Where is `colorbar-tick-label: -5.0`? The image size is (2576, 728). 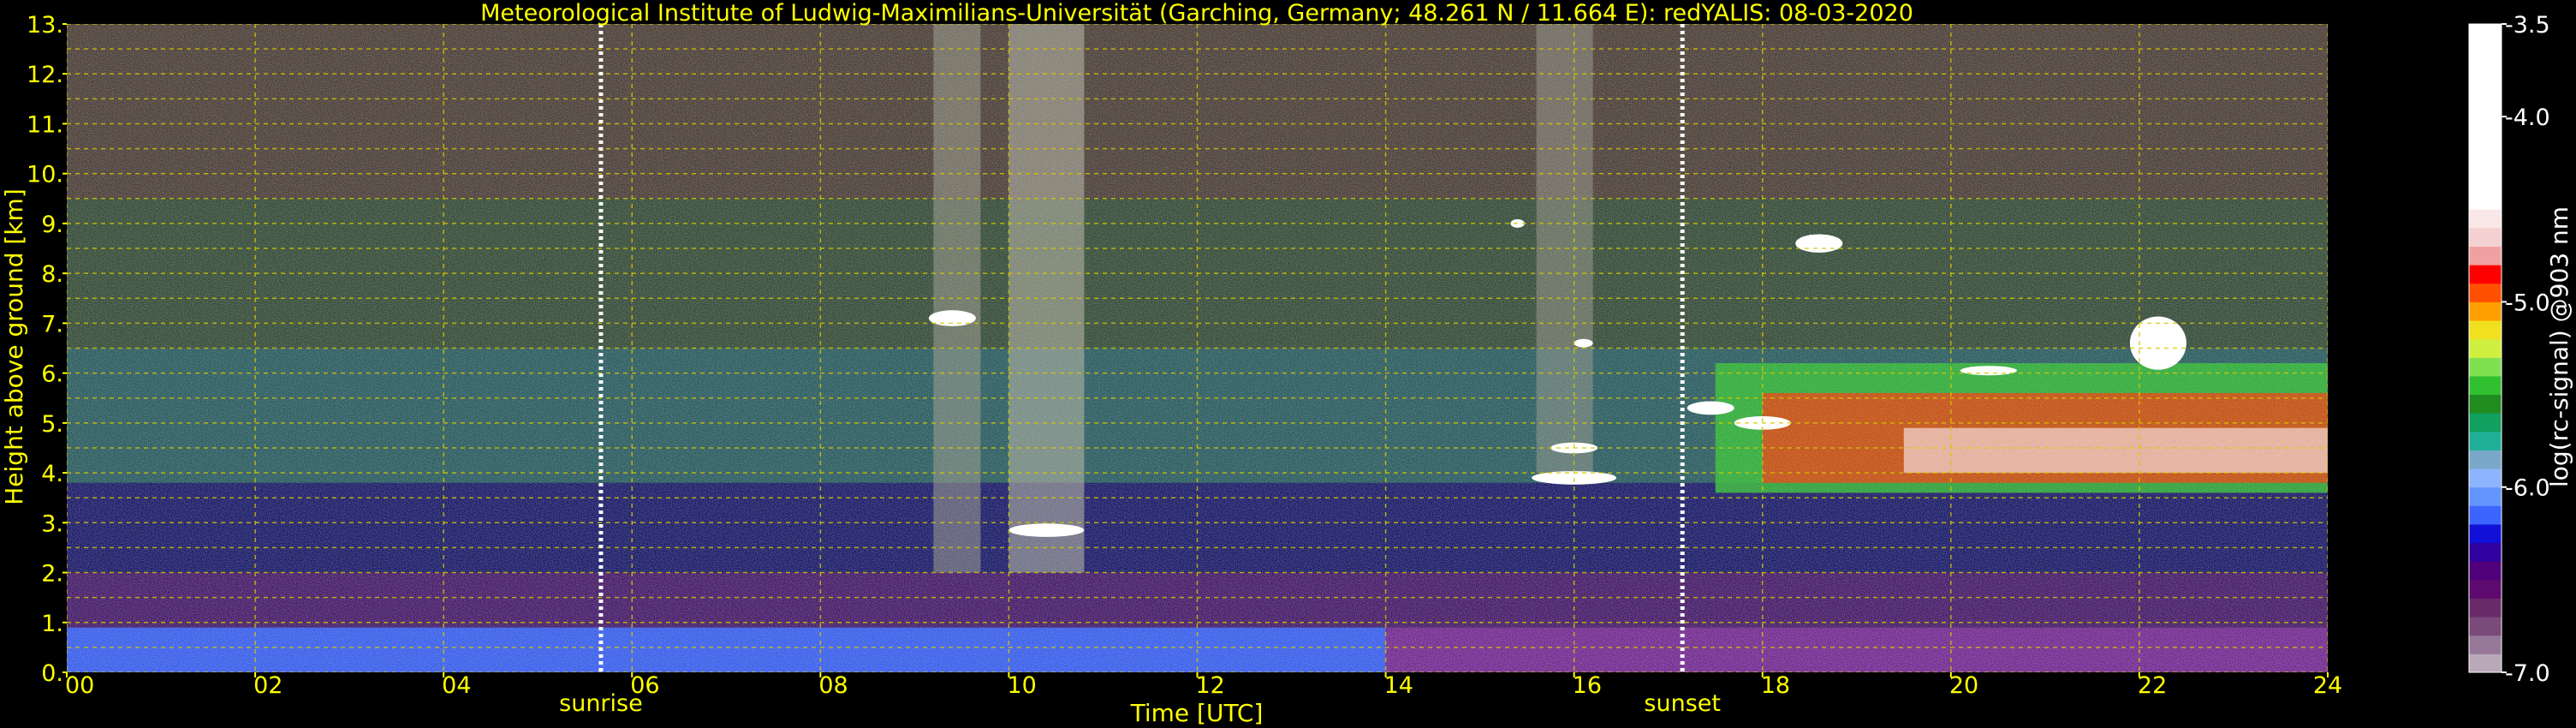
colorbar-tick-label: -5.0 is located at coordinates (2527, 302).